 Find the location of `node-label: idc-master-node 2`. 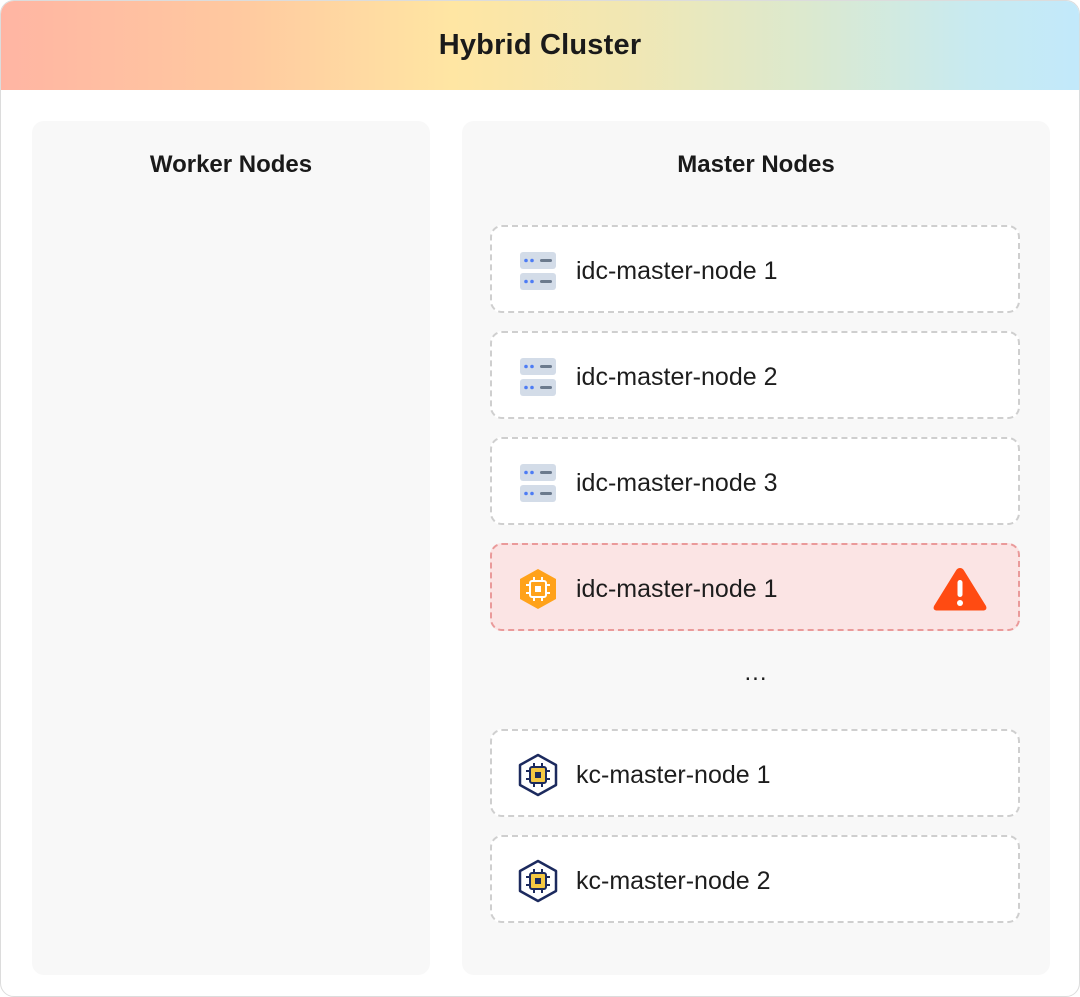

node-label: idc-master-node 2 is located at coordinates (677, 377).